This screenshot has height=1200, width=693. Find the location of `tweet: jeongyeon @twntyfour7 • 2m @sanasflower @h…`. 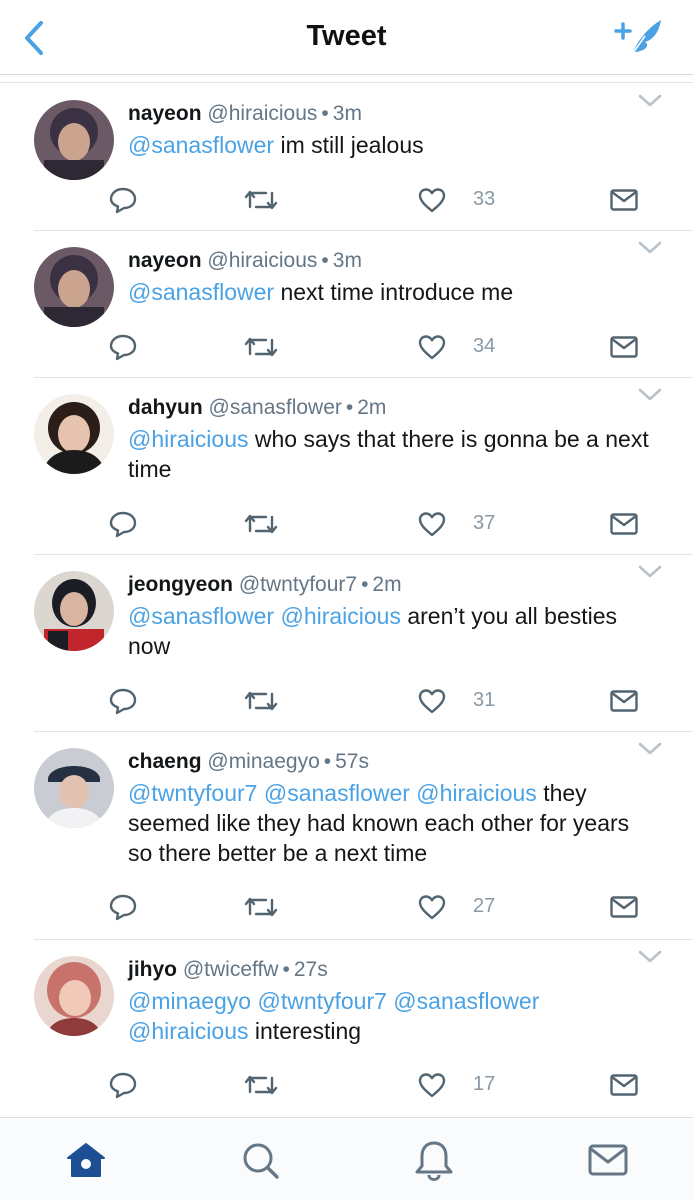

tweet: jeongyeon @twntyfour7 • 2m @sanasflower @h… is located at coordinates (346, 643).